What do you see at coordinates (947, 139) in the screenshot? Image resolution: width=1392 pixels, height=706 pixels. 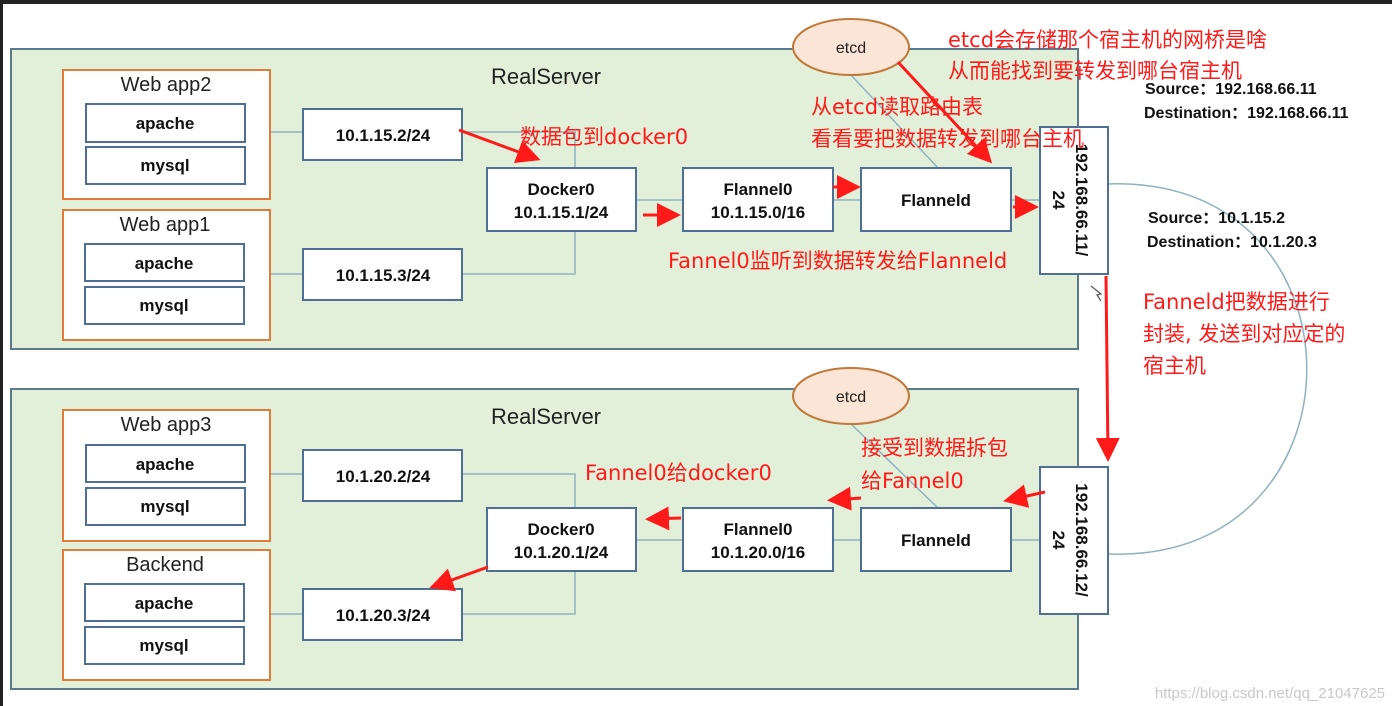 I see `annotation-read-route: 看看要把数据转发到哪台主机` at bounding box center [947, 139].